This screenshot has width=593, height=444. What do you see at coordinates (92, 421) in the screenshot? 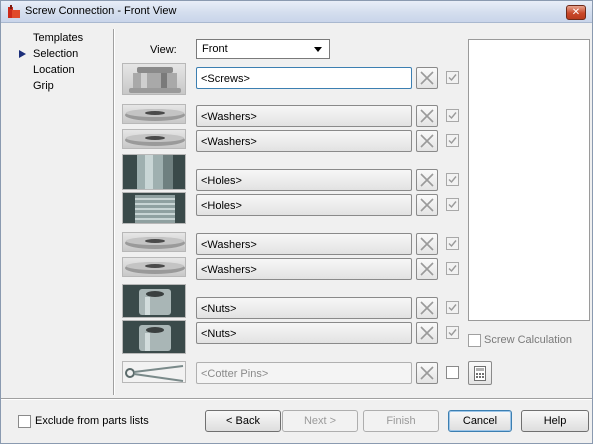
I see `exclude-from-parts-lists-label: Exclude from parts lists` at bounding box center [92, 421].